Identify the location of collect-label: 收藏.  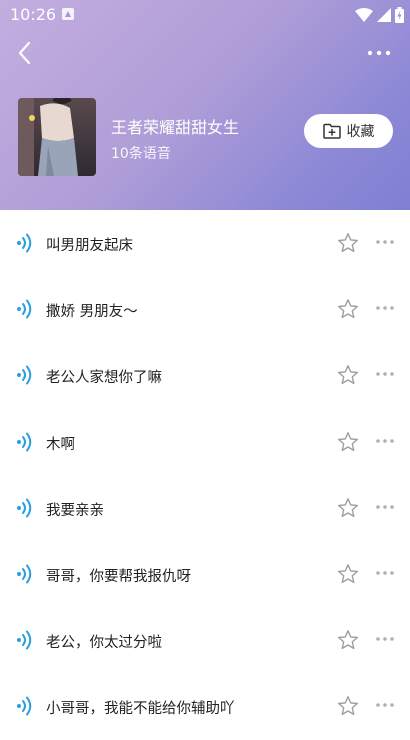
(360, 132).